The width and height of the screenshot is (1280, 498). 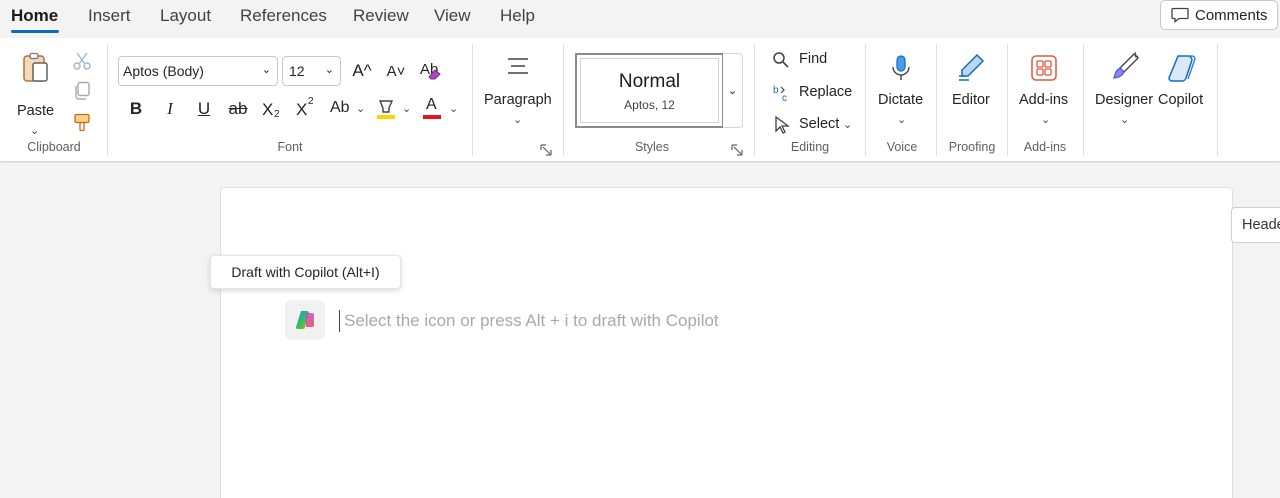 I want to click on draft-with-copilot-button, so click(x=305, y=320).